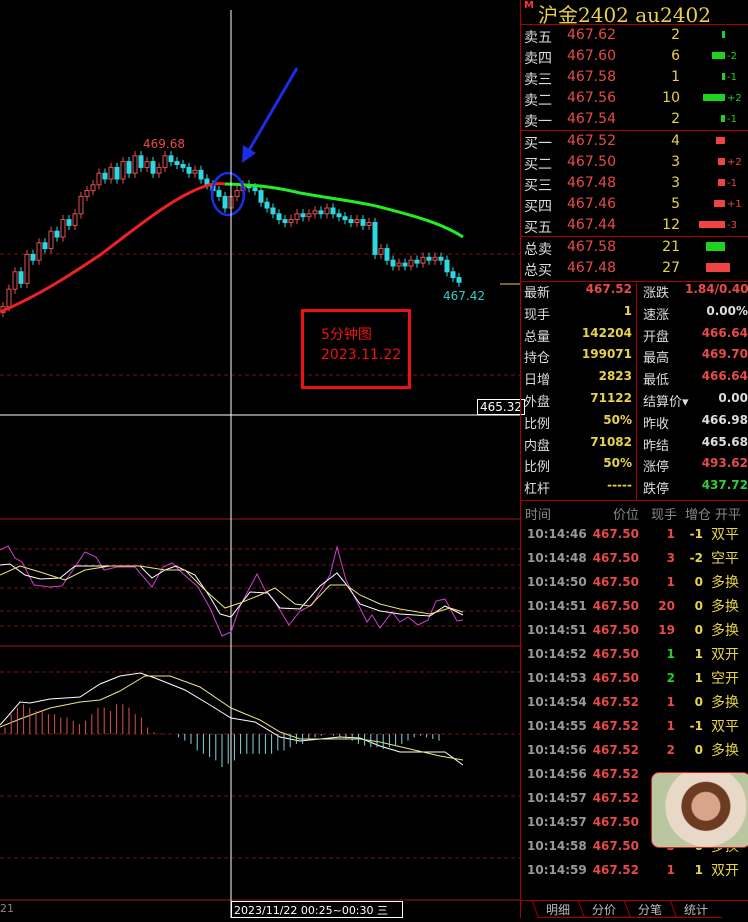 The height and width of the screenshot is (922, 748). What do you see at coordinates (728, 515) in the screenshot?
I see `col-open-close: 开平` at bounding box center [728, 515].